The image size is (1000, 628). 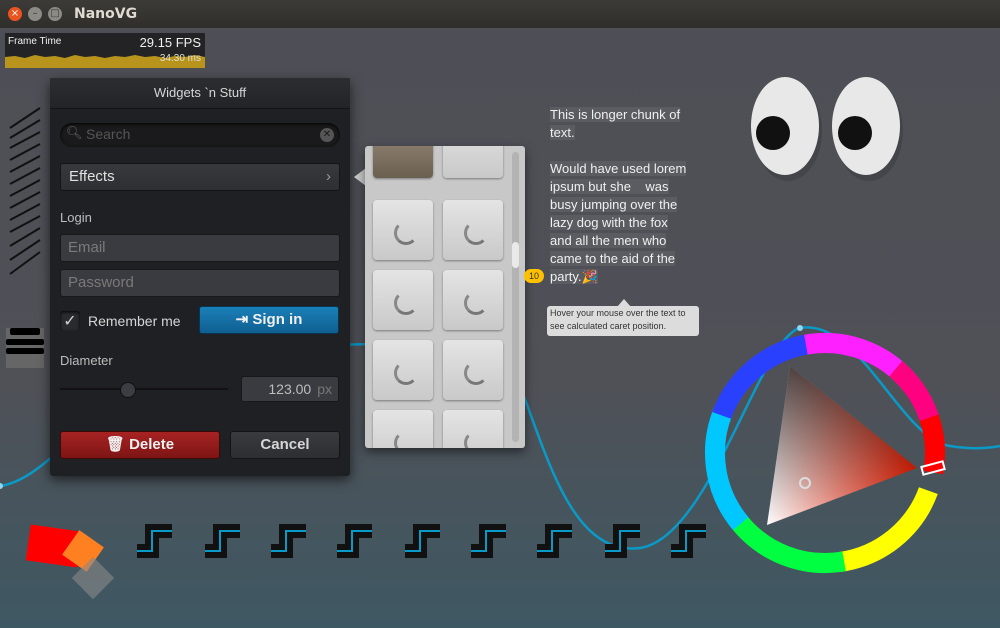 What do you see at coordinates (76, 217) in the screenshot?
I see `login-label: Login` at bounding box center [76, 217].